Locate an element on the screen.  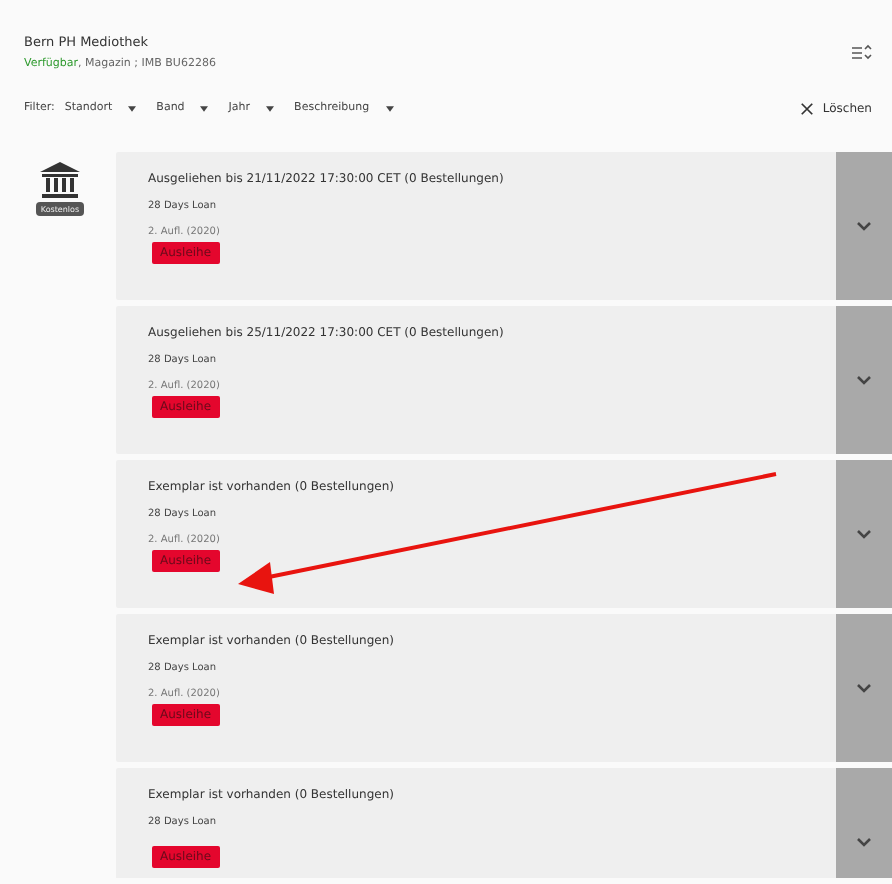
close-icon is located at coordinates (807, 108).